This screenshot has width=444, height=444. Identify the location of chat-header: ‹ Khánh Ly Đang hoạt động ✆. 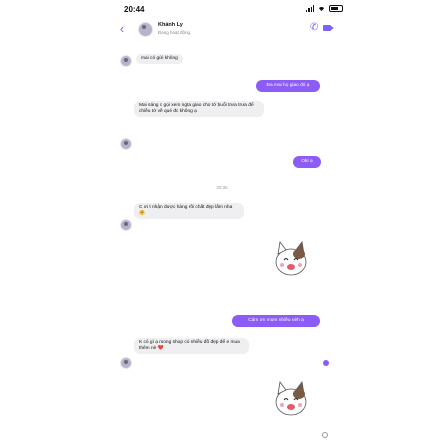
(223, 29).